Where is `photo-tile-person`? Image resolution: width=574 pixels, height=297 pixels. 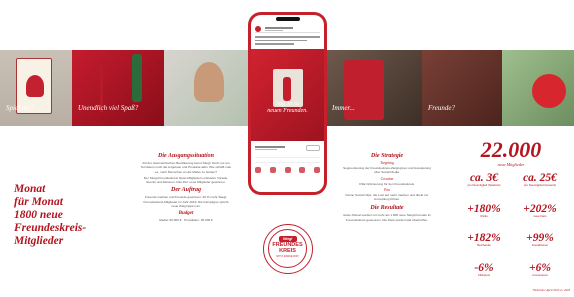 photo-tile-person is located at coordinates (206, 88).